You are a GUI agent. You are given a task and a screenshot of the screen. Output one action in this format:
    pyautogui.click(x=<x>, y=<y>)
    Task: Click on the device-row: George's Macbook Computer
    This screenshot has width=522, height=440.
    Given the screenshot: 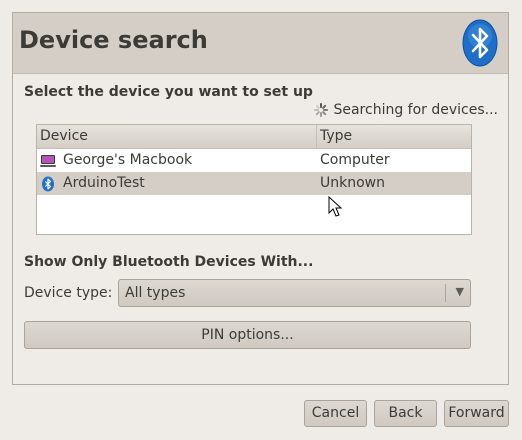 What is the action you would take?
    pyautogui.click(x=254, y=160)
    